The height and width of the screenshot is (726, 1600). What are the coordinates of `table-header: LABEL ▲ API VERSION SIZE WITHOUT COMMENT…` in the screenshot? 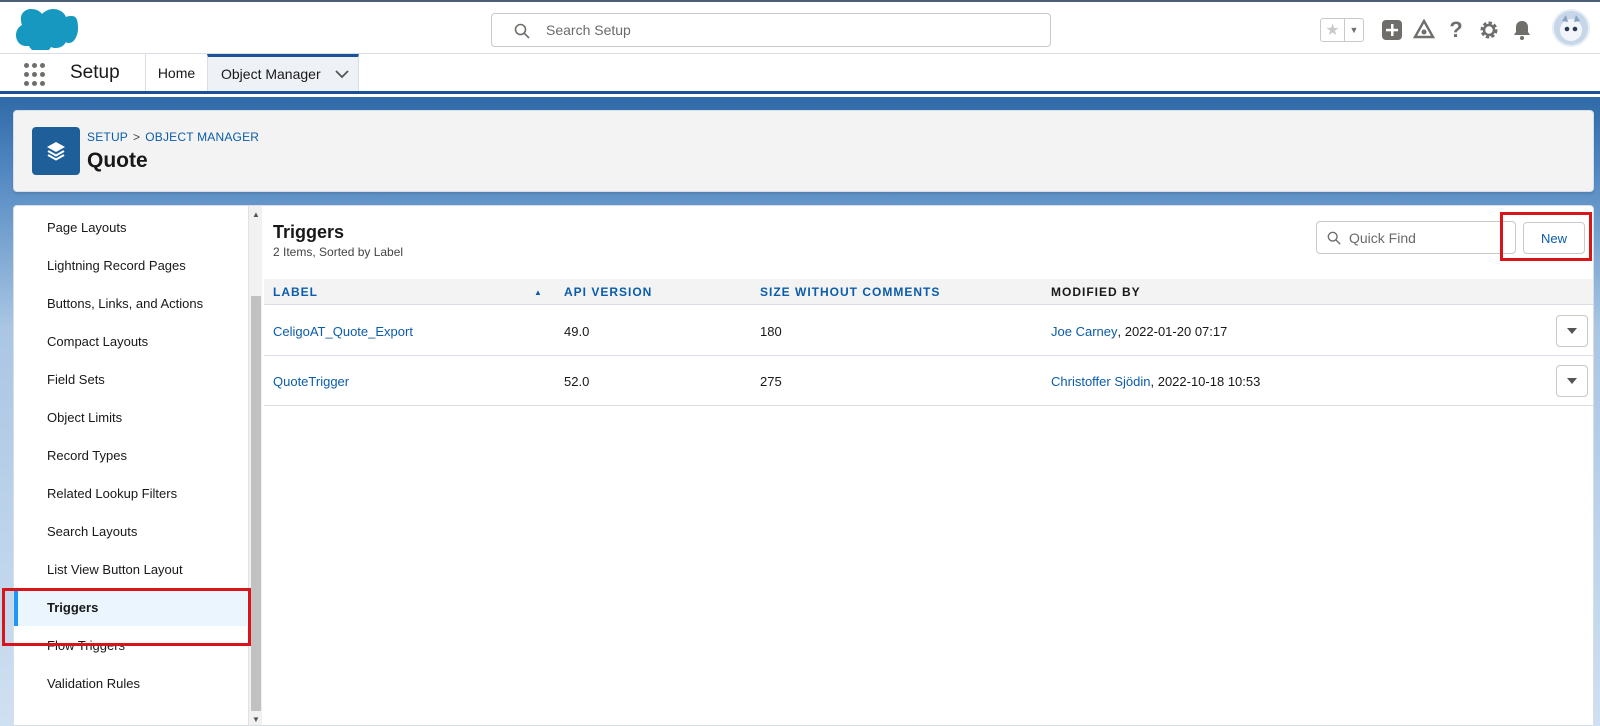 It's located at (928, 292).